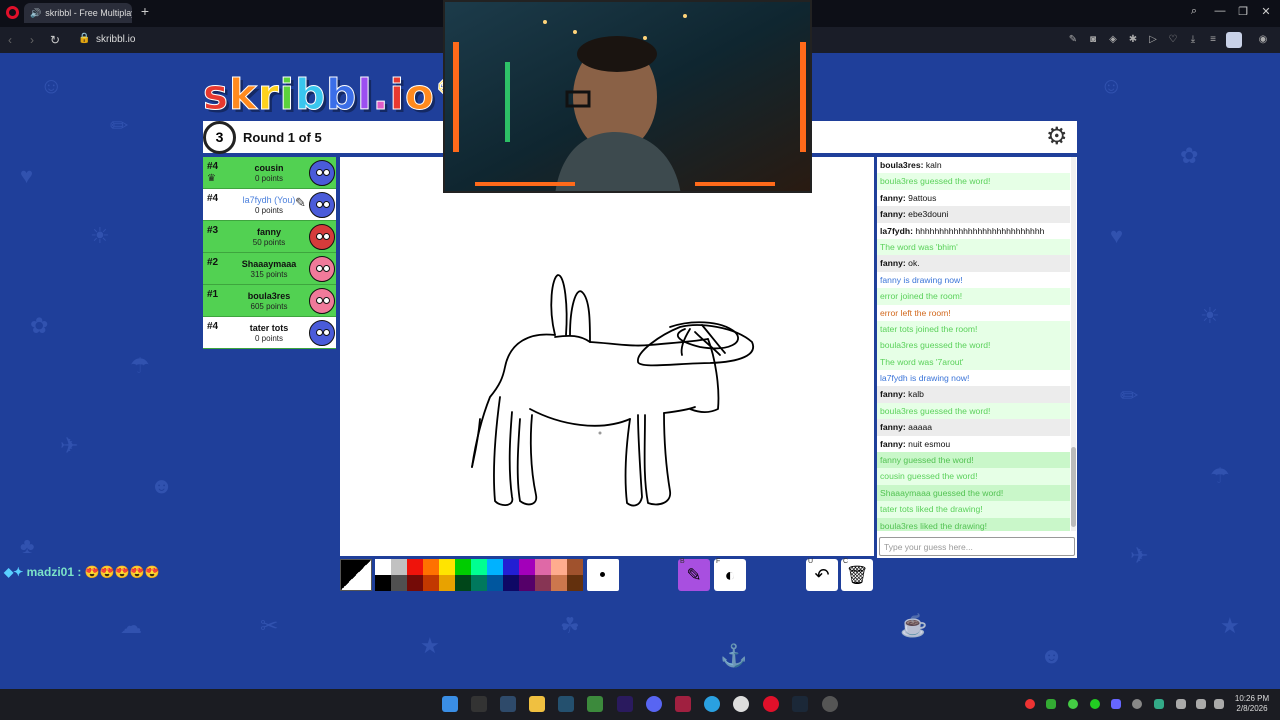 The height and width of the screenshot is (720, 1280). I want to click on chat-scrollbar, so click(1073, 344).